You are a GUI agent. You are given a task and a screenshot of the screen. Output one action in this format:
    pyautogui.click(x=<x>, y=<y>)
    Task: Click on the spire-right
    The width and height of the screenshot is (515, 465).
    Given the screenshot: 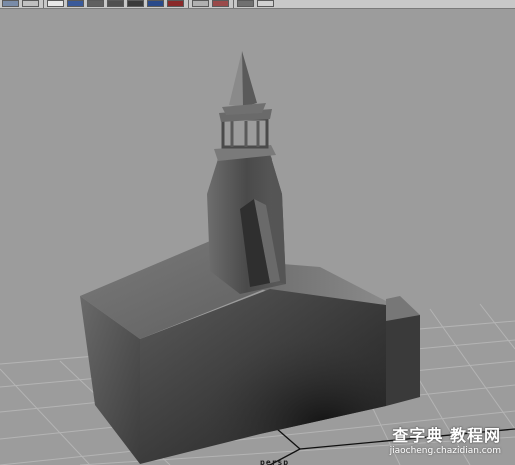 What is the action you would take?
    pyautogui.click(x=249, y=79)
    